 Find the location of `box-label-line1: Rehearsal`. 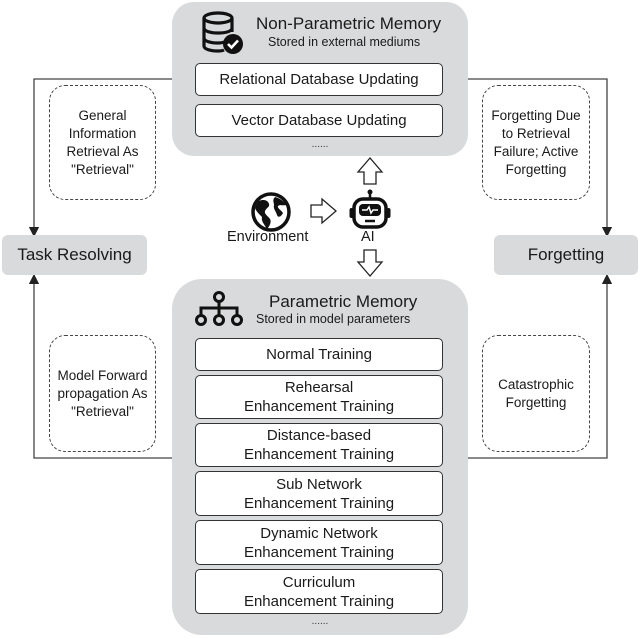

box-label-line1: Rehearsal is located at coordinates (319, 387).